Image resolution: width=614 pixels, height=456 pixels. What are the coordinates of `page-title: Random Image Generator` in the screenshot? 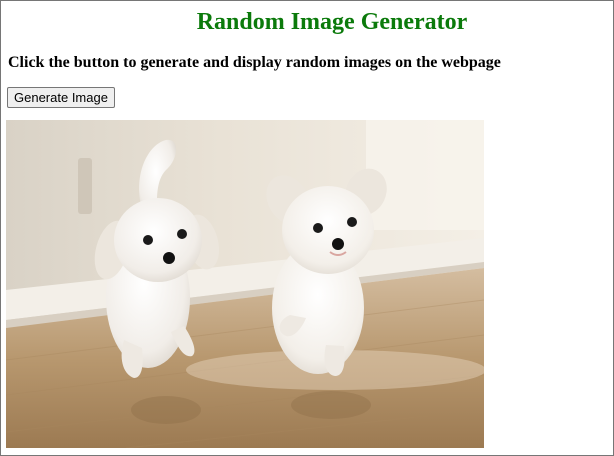 It's located at (332, 22).